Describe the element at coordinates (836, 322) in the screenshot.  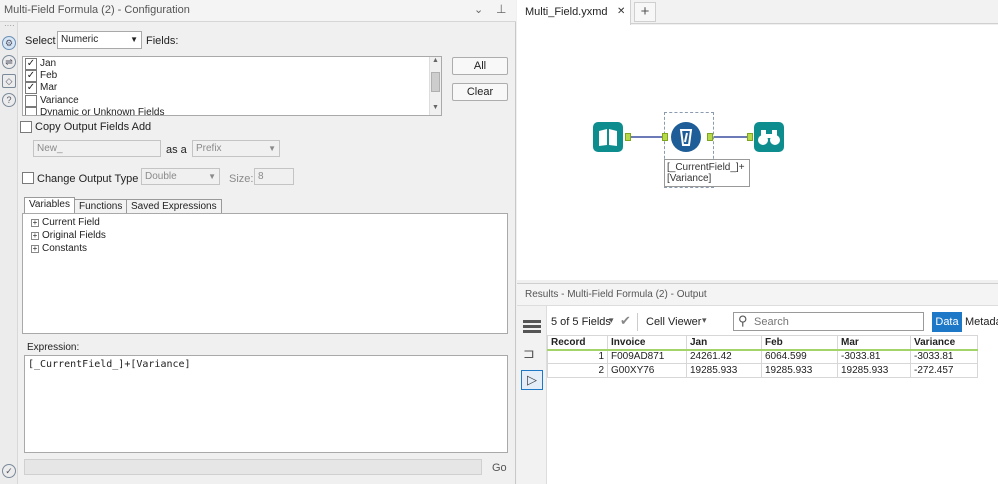
I see `search-input` at that location.